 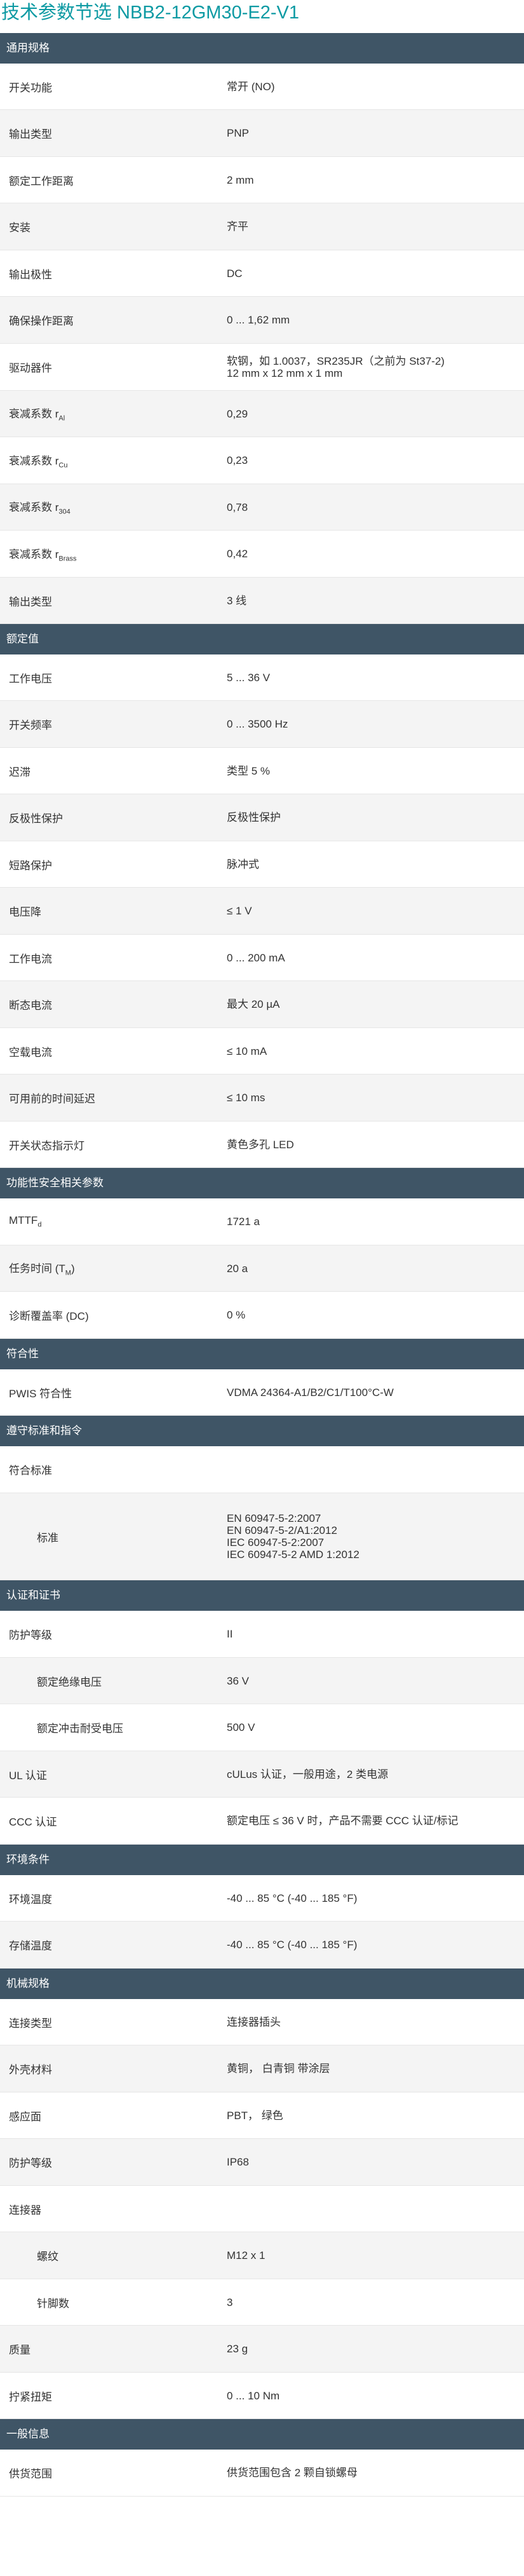 What do you see at coordinates (262, 601) in the screenshot?
I see `spec-row: 输出类型 3 线` at bounding box center [262, 601].